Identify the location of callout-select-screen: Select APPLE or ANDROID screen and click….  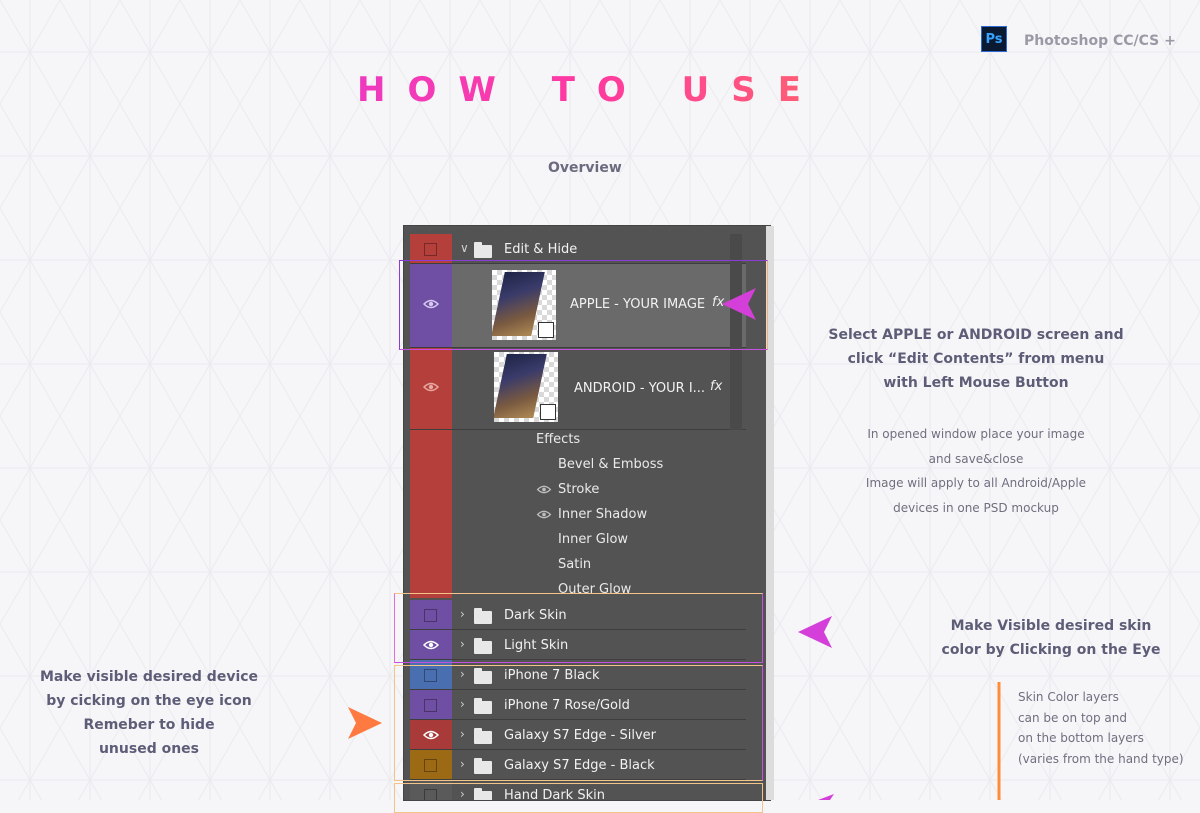
(976, 359).